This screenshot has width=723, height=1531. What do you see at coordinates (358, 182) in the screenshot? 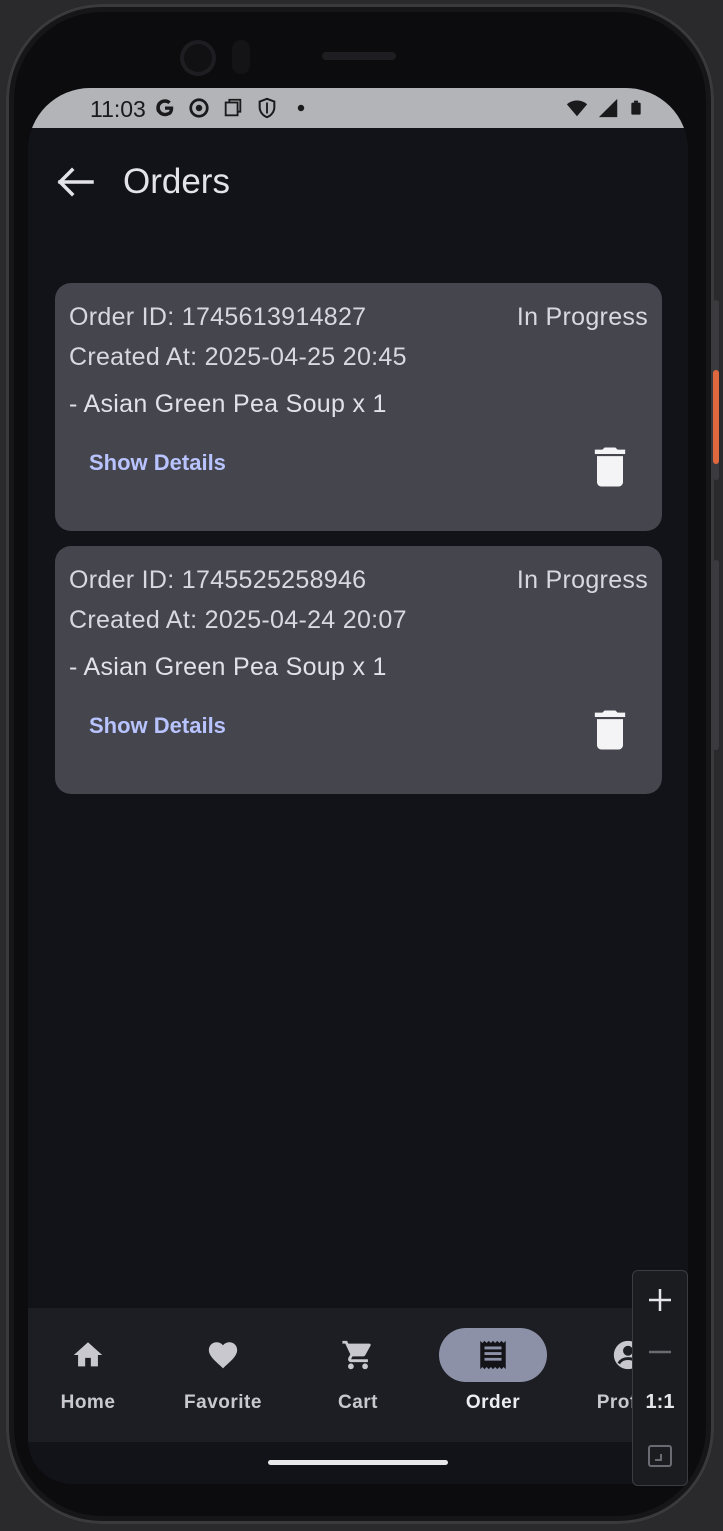
I see `app-bar: Orders` at bounding box center [358, 182].